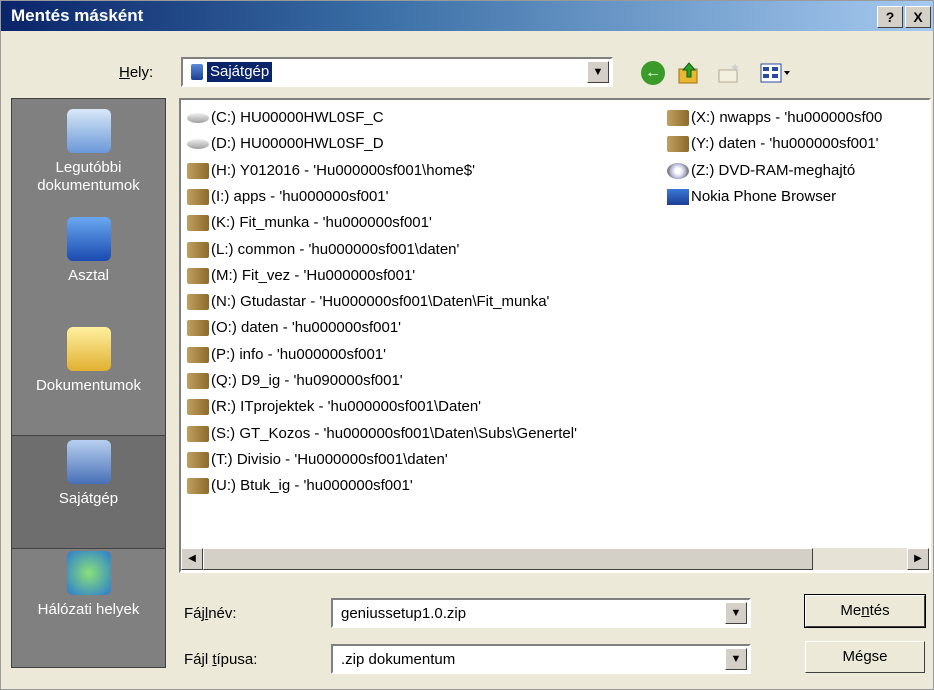 The width and height of the screenshot is (934, 690). I want to click on list-item-label: (M:) Fit_vez - 'Hu000000sf001', so click(313, 275).